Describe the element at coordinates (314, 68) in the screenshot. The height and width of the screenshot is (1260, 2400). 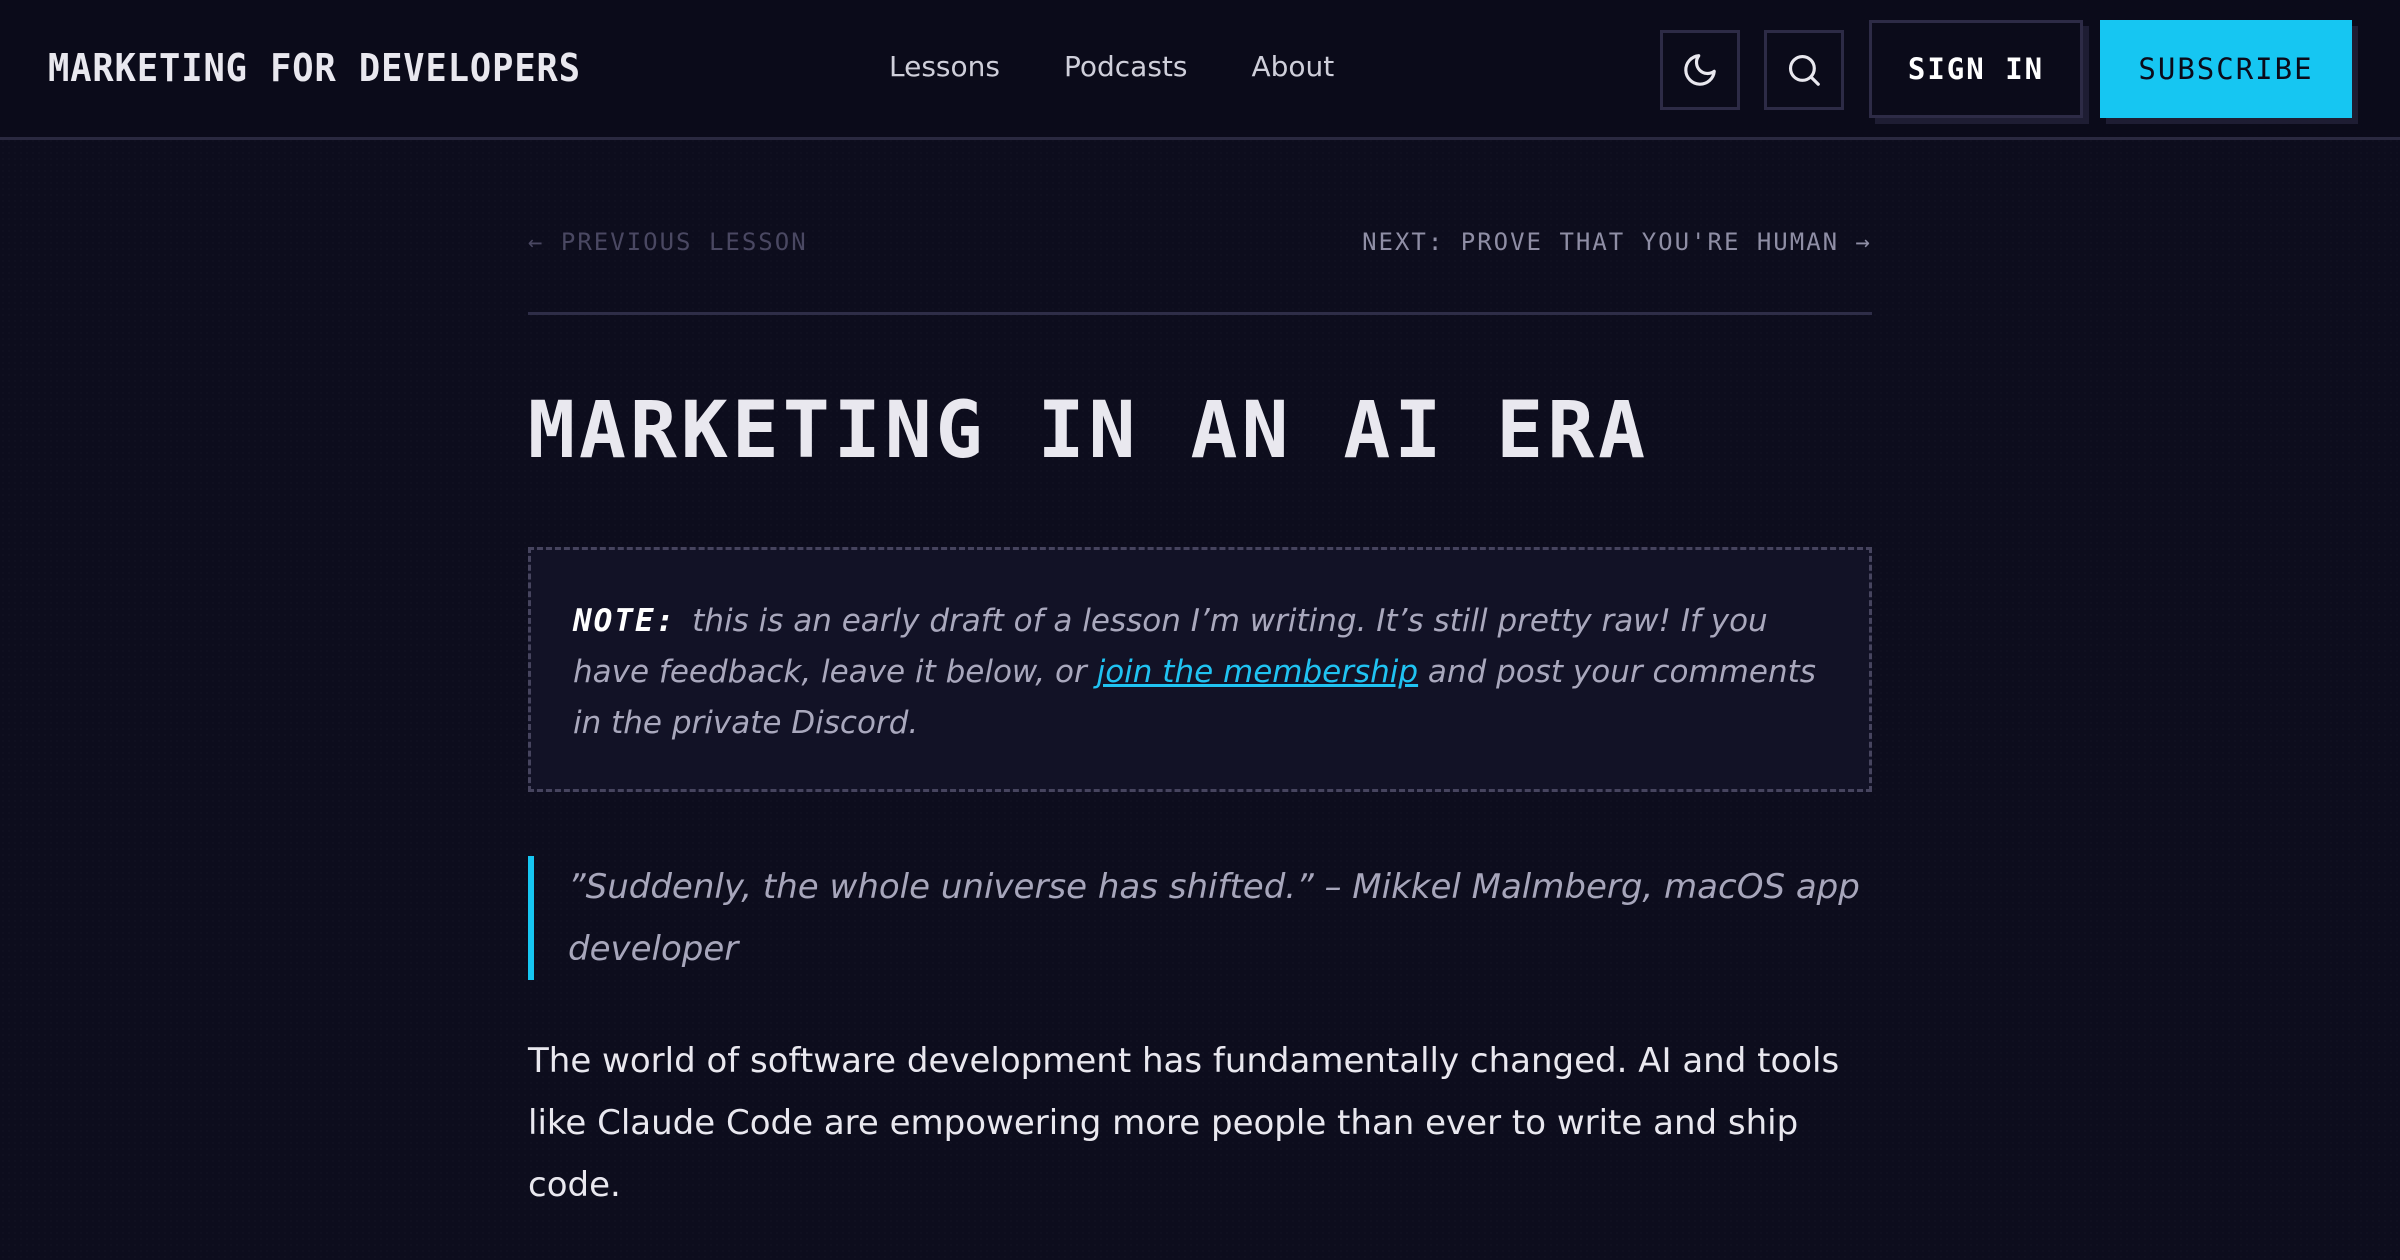
I see `site-logo: MARKETING FOR DEVELOPERS` at that location.